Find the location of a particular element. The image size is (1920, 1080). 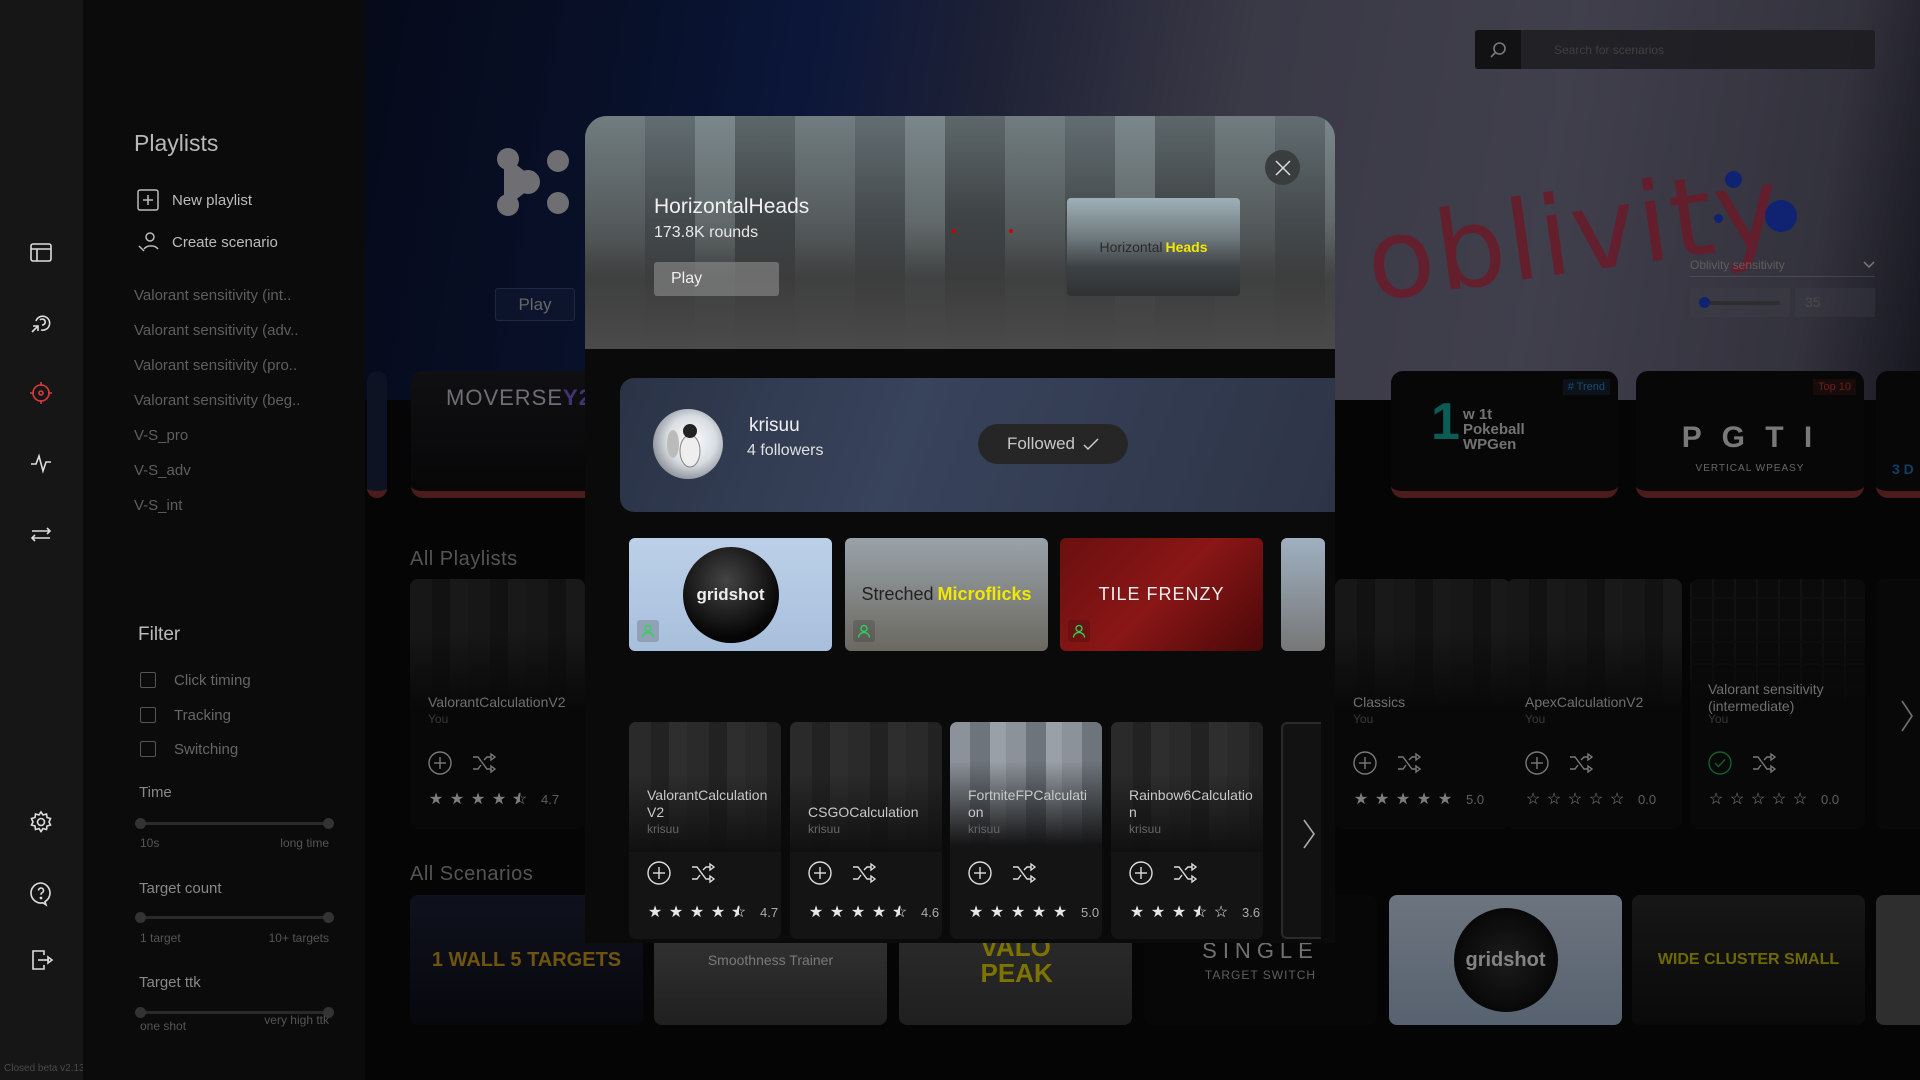

filter-slider-label: Target ttk is located at coordinates (170, 982).